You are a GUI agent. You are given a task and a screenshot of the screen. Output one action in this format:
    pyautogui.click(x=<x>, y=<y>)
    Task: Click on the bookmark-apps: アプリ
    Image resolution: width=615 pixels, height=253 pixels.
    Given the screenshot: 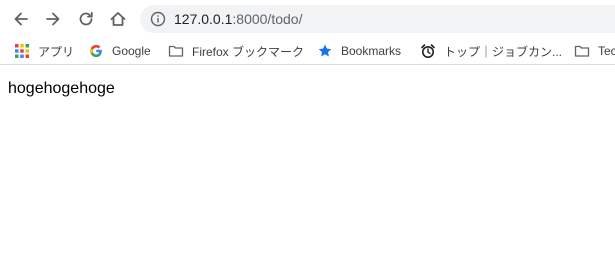 What is the action you would take?
    pyautogui.click(x=44, y=51)
    